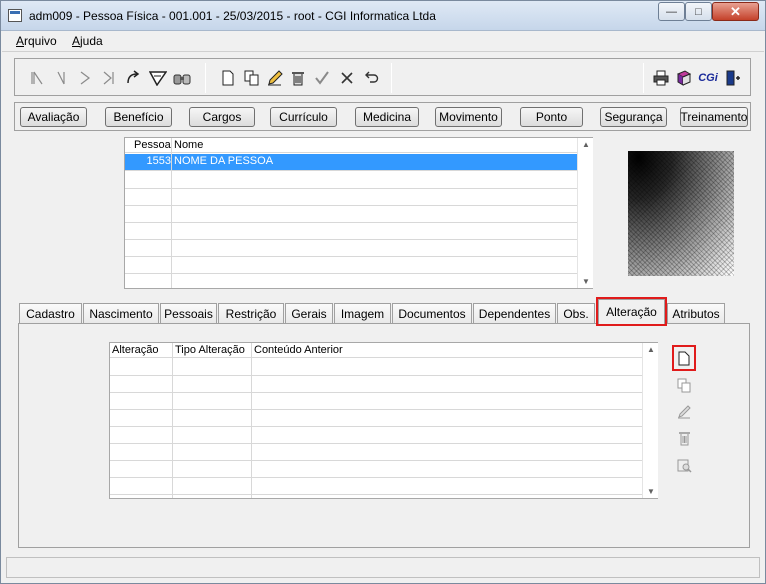  I want to click on tab-alteracao: Alteração, so click(631, 311).